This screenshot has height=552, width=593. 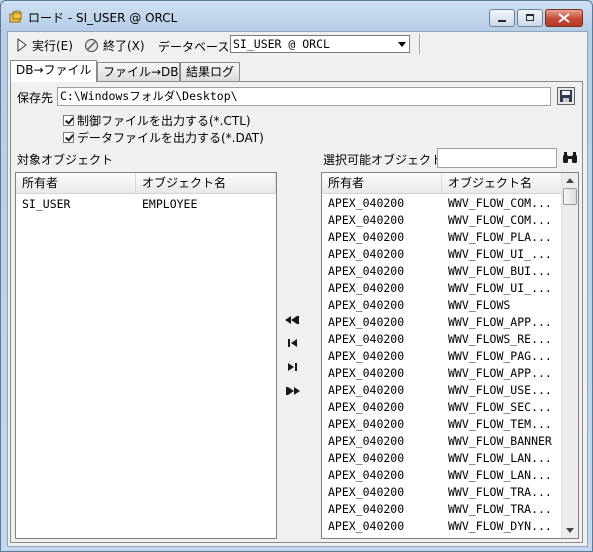 I want to click on tab-file-to-db: ファイル→DB, so click(x=138, y=71).